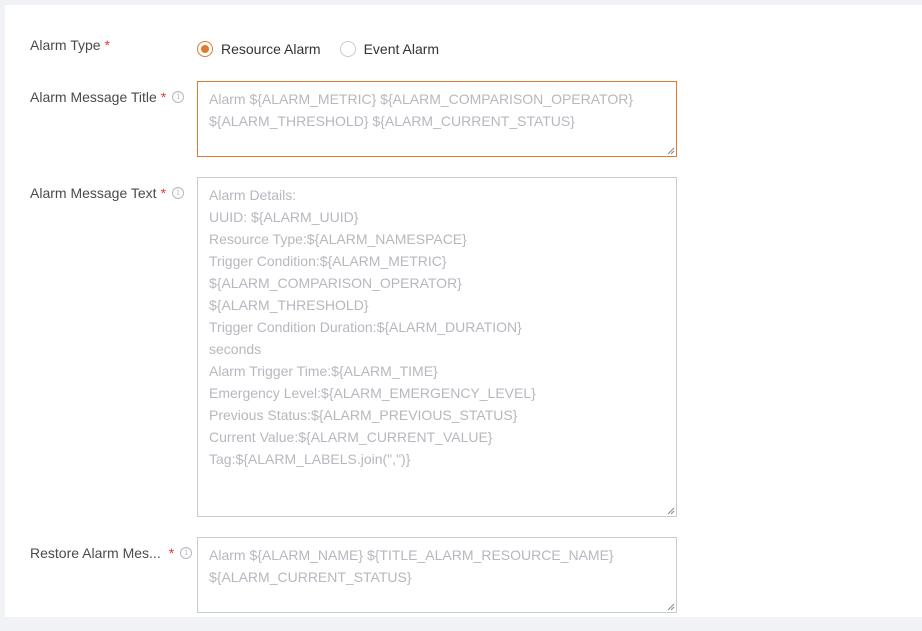 This screenshot has width=922, height=631. I want to click on radio-event-alarm: Event Alarm, so click(389, 49).